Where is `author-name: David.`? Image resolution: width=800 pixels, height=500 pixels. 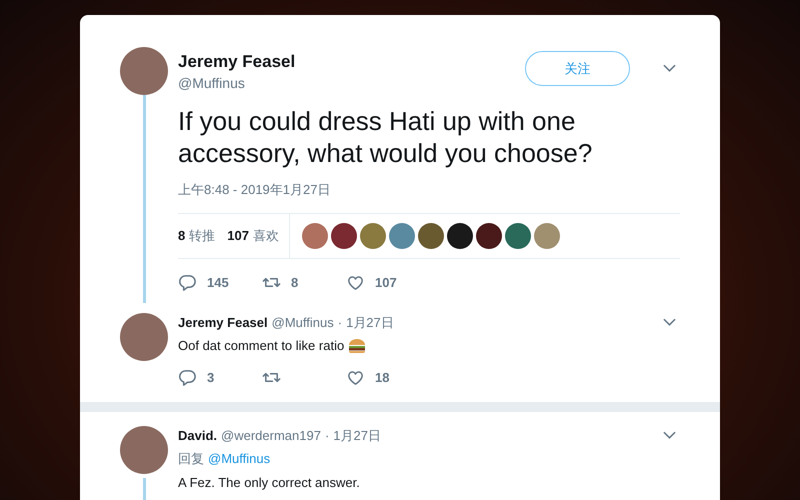
author-name: David. is located at coordinates (198, 435).